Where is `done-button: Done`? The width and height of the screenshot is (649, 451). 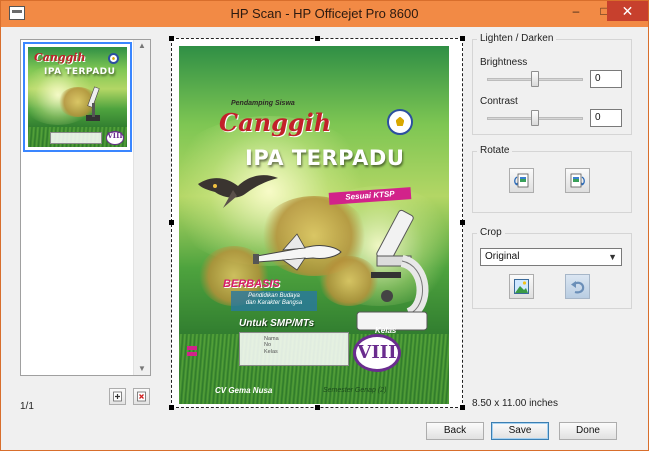 done-button: Done is located at coordinates (588, 431).